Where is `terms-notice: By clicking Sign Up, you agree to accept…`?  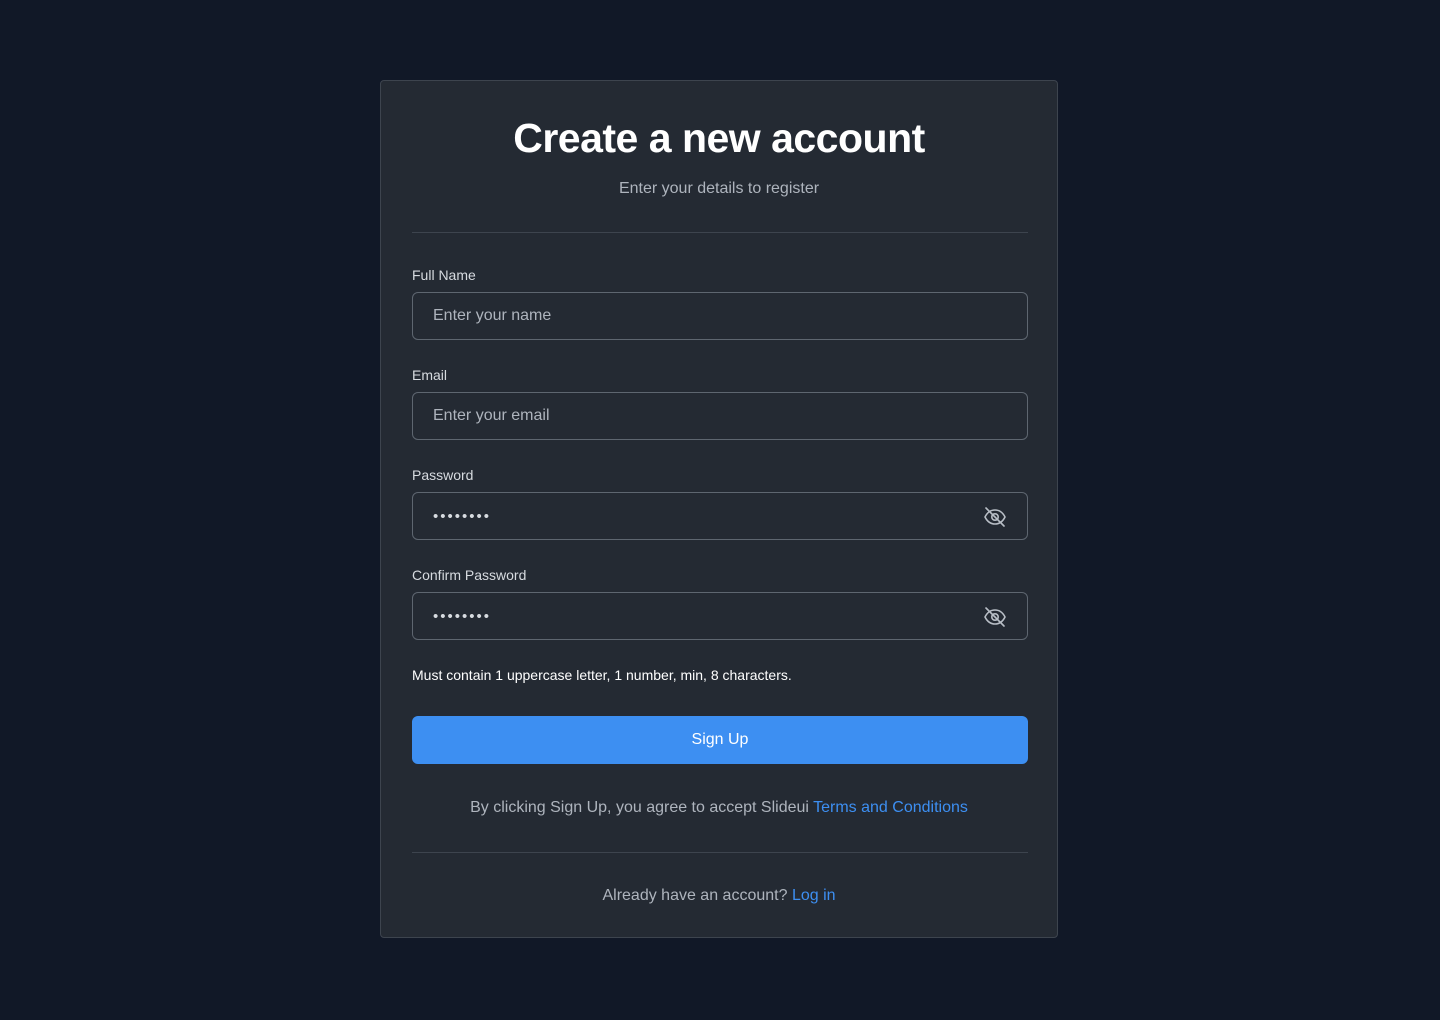
terms-notice: By clicking Sign Up, you agree to accept… is located at coordinates (719, 808).